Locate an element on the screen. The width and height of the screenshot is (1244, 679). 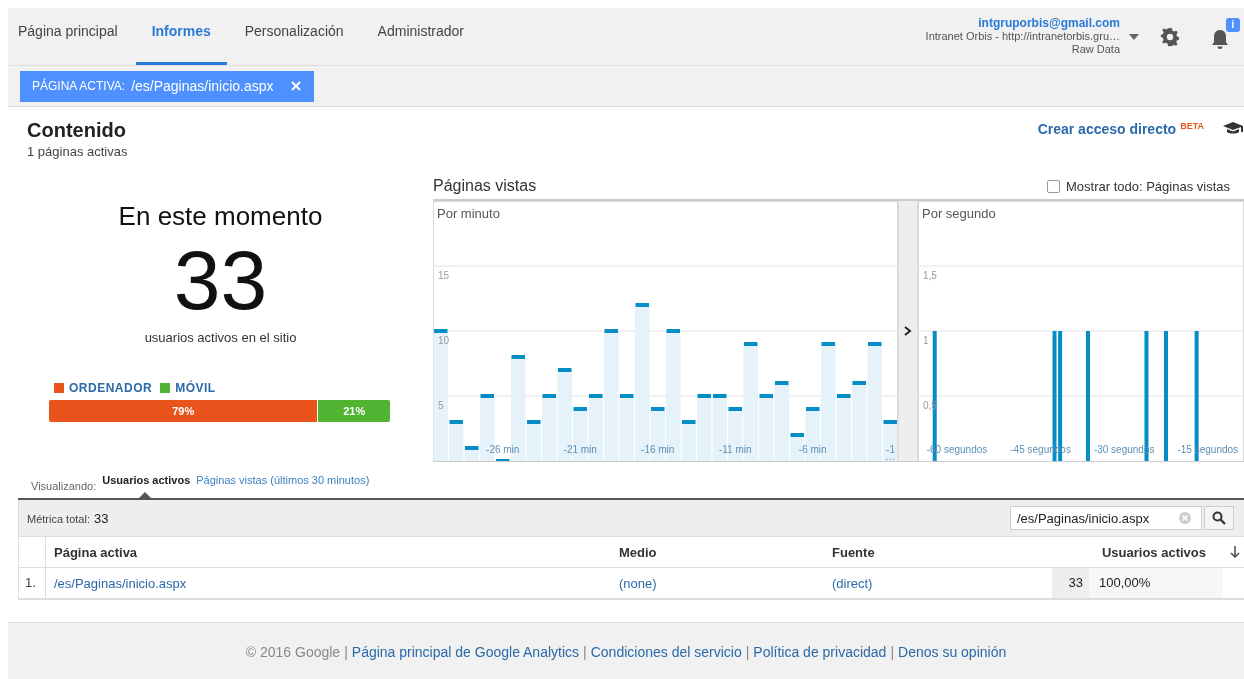
page-title: Contenido is located at coordinates (77, 130).